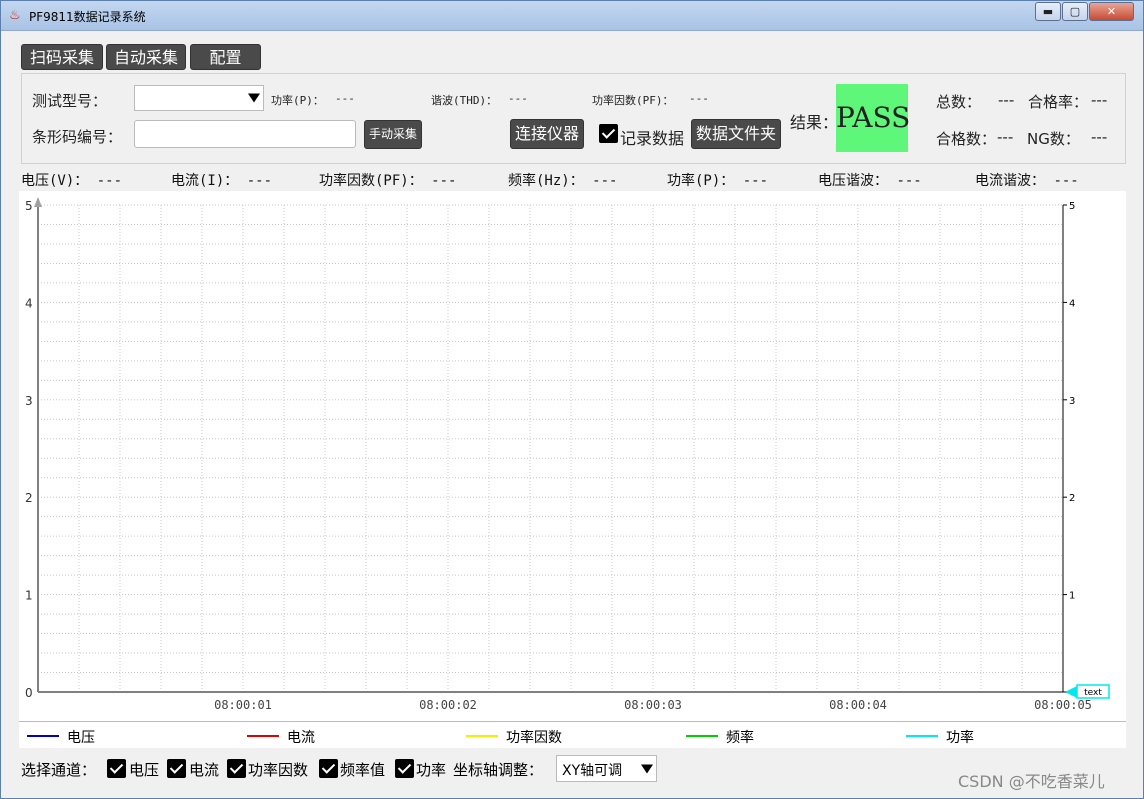 The image size is (1144, 799). I want to click on voltage-harmonic-readout: 电压谐波： ---, so click(870, 181).